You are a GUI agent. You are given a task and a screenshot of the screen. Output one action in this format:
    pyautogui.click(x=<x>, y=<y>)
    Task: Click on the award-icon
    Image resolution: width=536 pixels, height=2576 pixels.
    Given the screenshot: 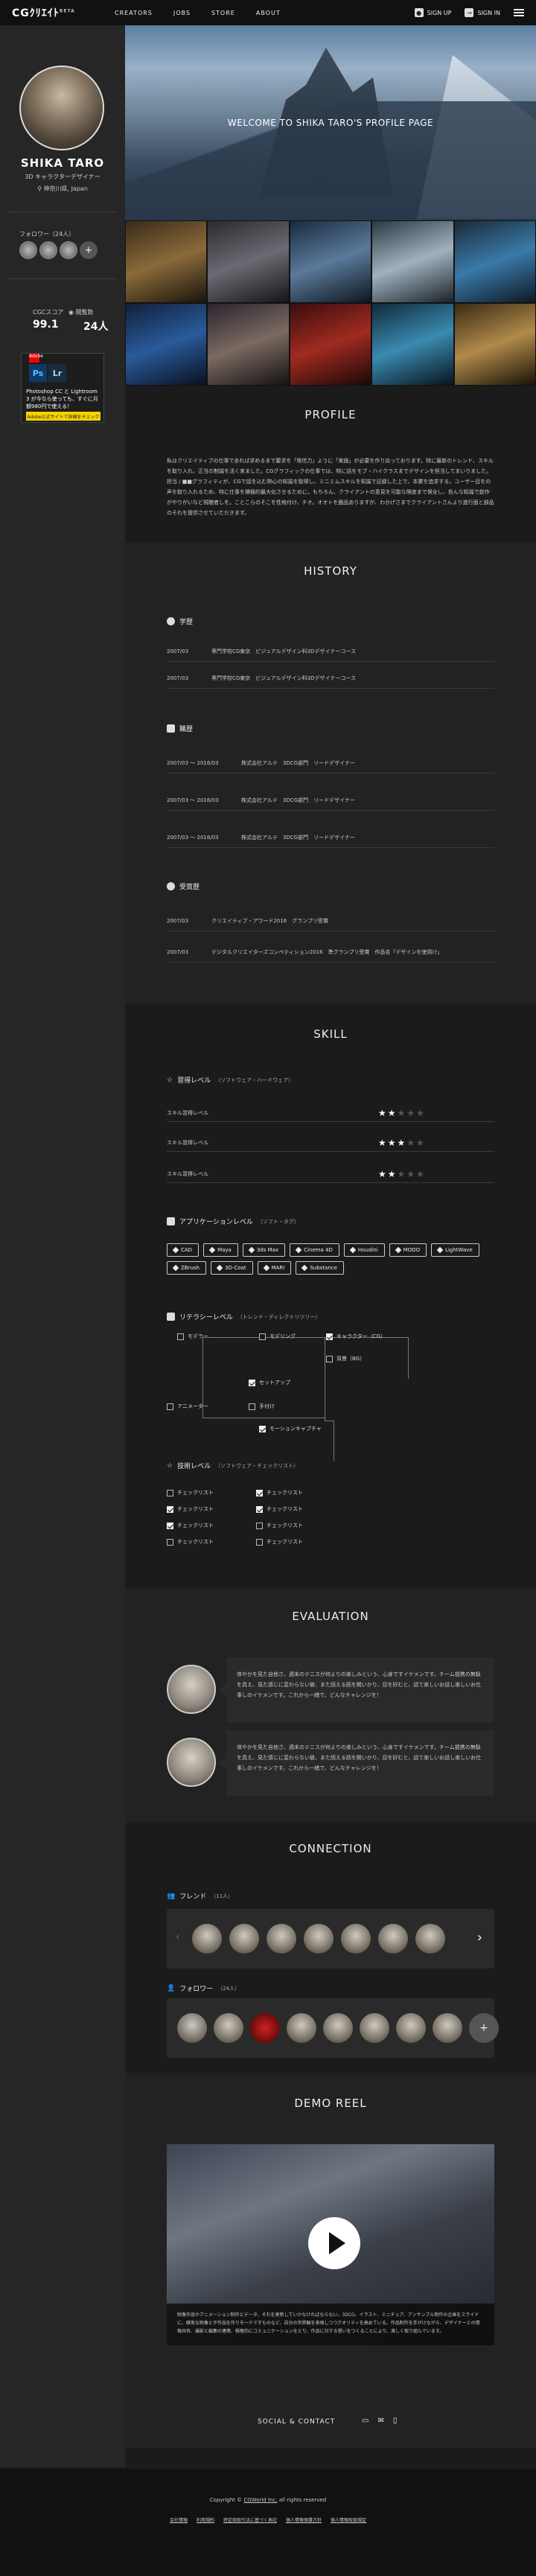 What is the action you would take?
    pyautogui.click(x=171, y=886)
    